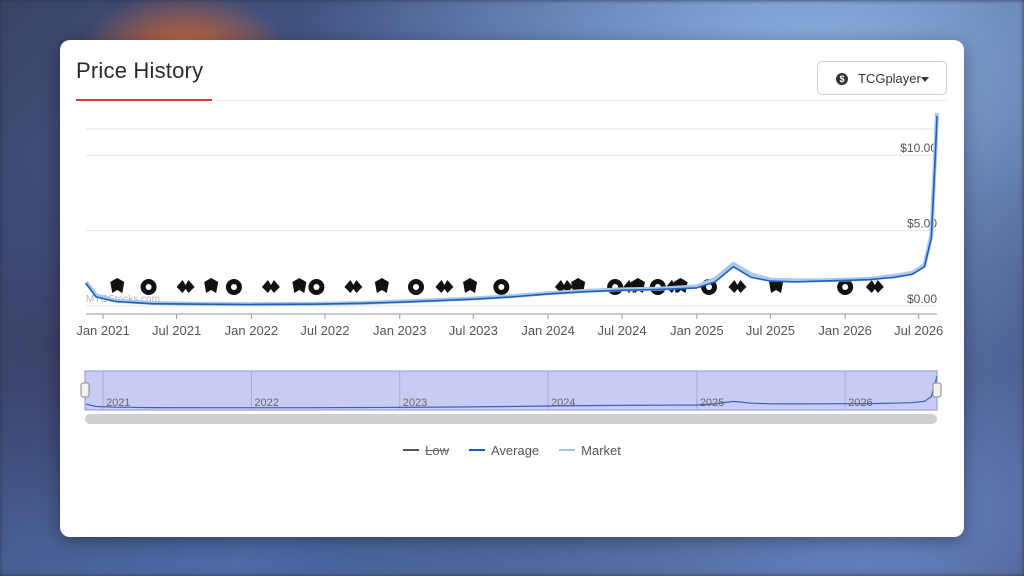 The height and width of the screenshot is (576, 1024). Describe the element at coordinates (251, 330) in the screenshot. I see `x-tick-label: Jan 2022` at that location.